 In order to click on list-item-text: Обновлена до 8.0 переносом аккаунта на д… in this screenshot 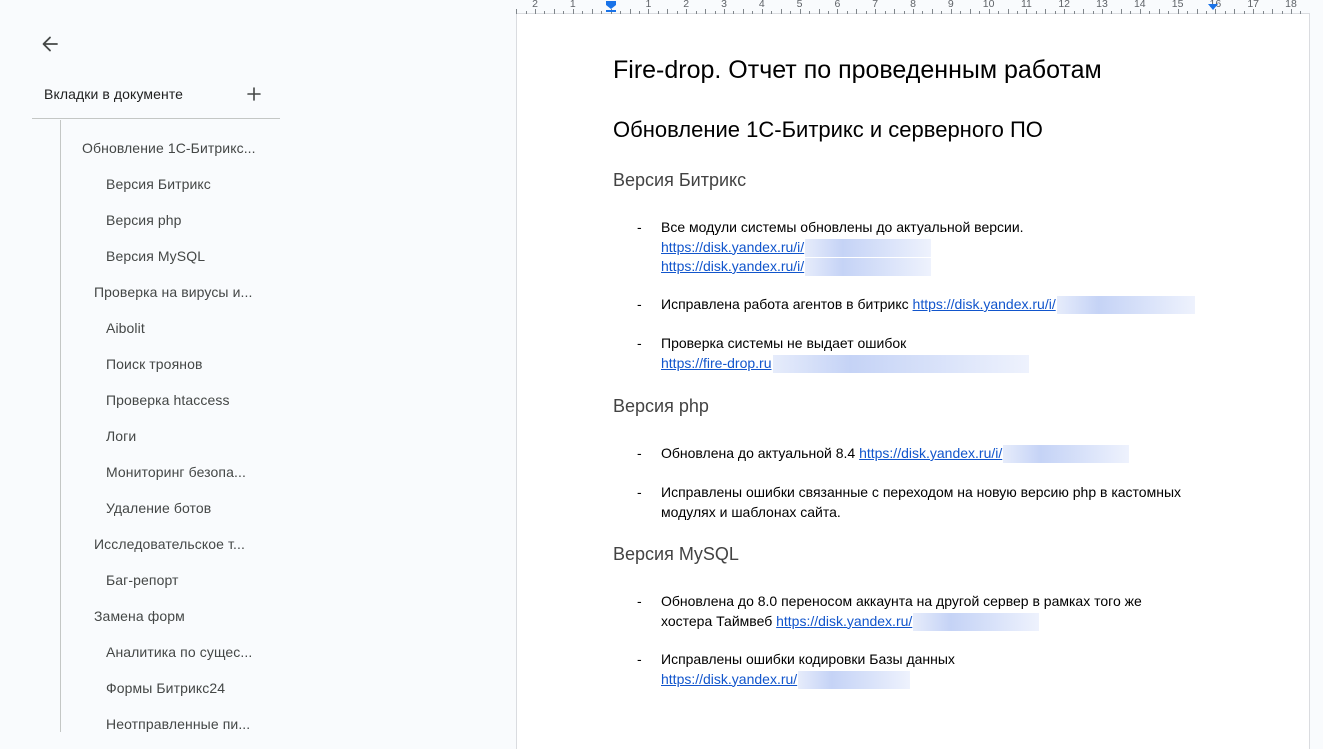, I will do `click(937, 611)`.